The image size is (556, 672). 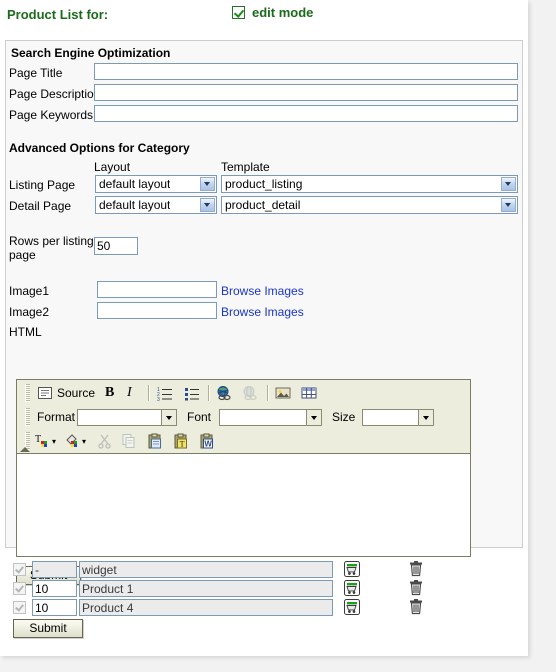 I want to click on listing-page-layout-value: default layout, so click(x=135, y=184).